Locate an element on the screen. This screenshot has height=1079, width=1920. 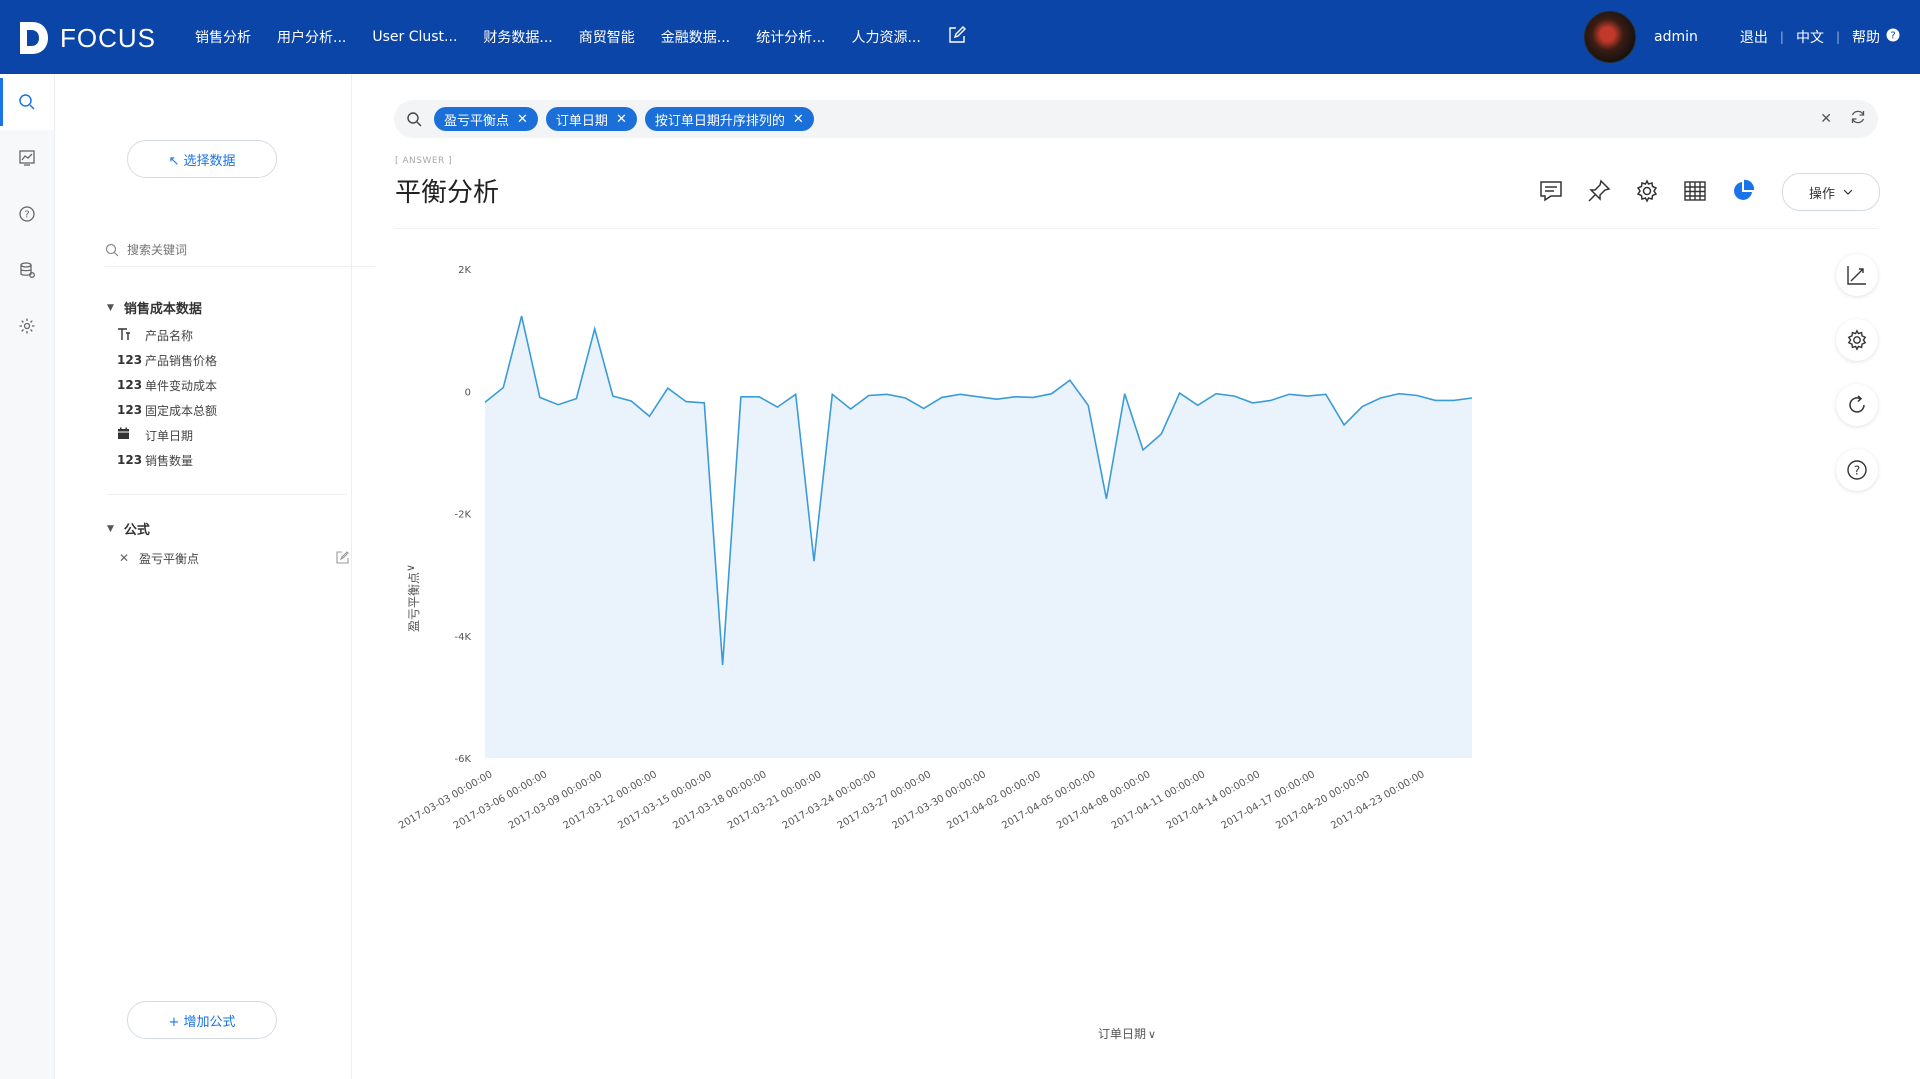
help-link: 帮助 is located at coordinates (1866, 37).